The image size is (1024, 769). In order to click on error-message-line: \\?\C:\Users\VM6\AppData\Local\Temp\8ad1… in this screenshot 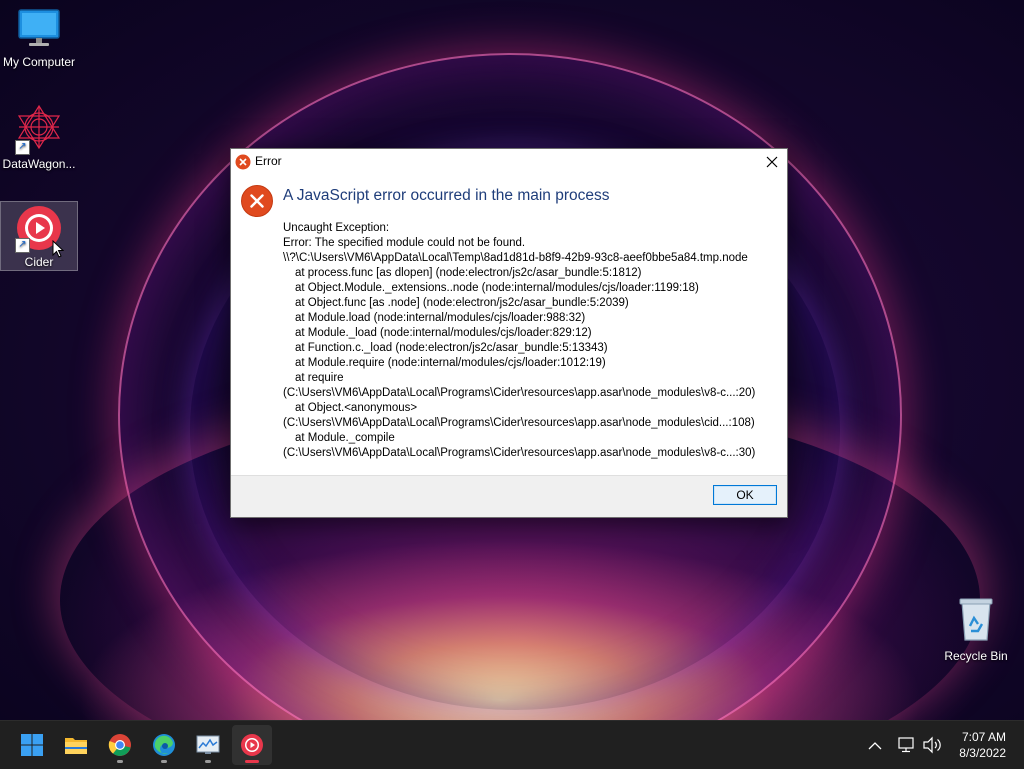, I will do `click(515, 258)`.